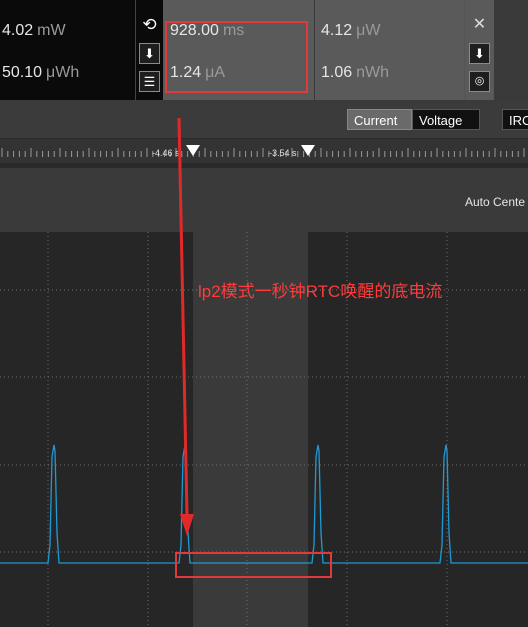 The width and height of the screenshot is (528, 627). What do you see at coordinates (389, 50) in the screenshot?
I see `selection-power-cell: 4.12 μW 1.06 nWh` at bounding box center [389, 50].